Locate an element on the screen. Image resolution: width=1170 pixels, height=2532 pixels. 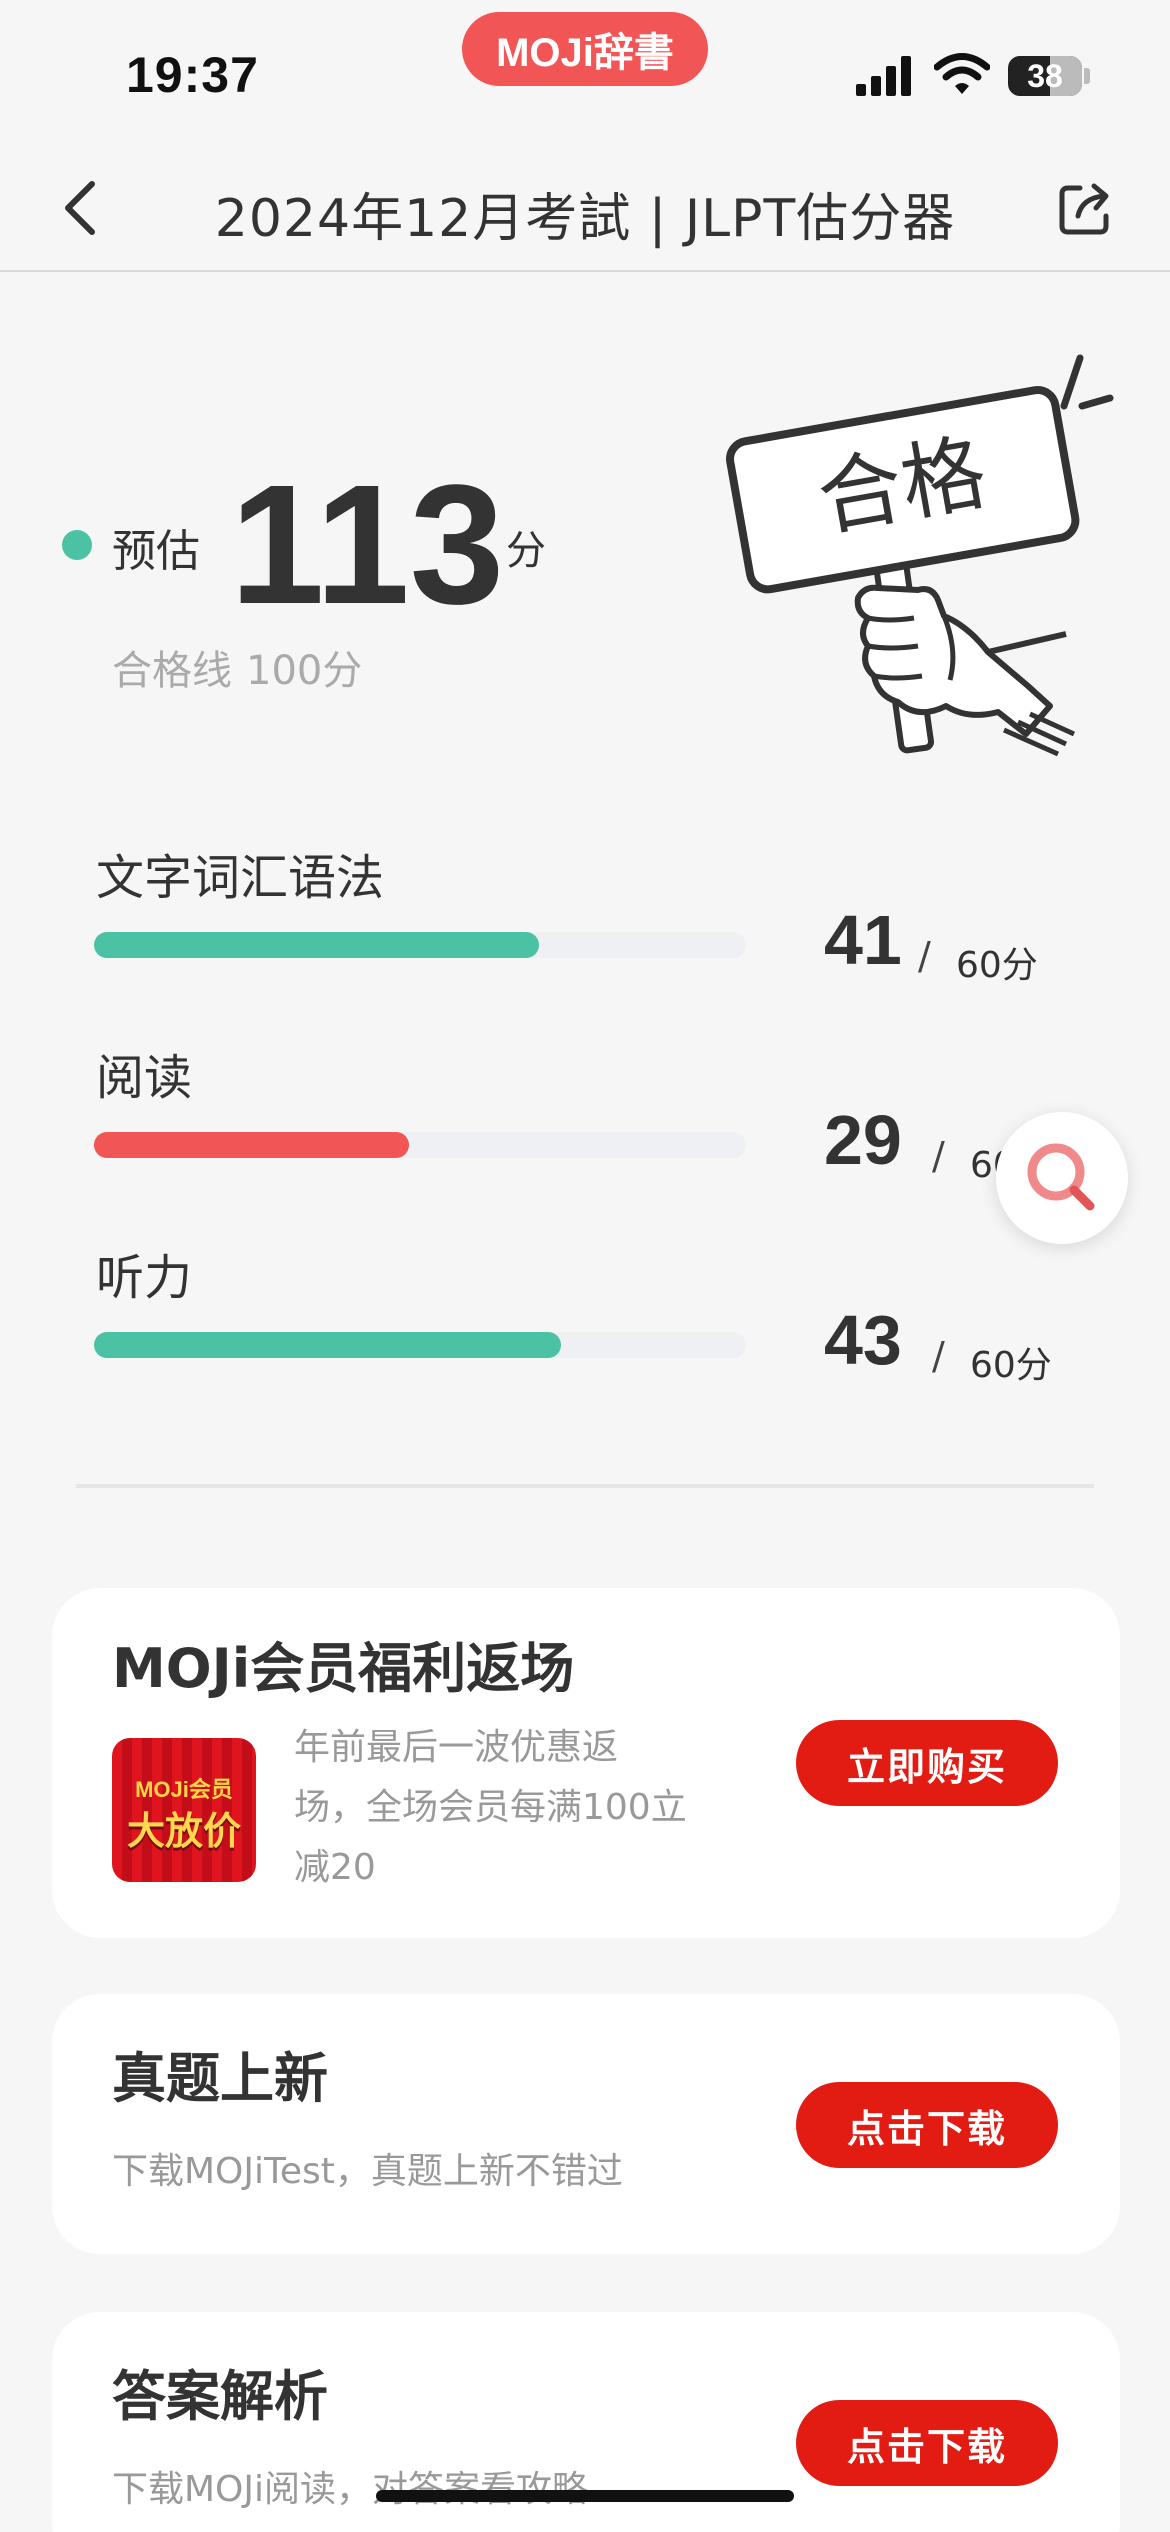
score-label: 预估 is located at coordinates (156, 551).